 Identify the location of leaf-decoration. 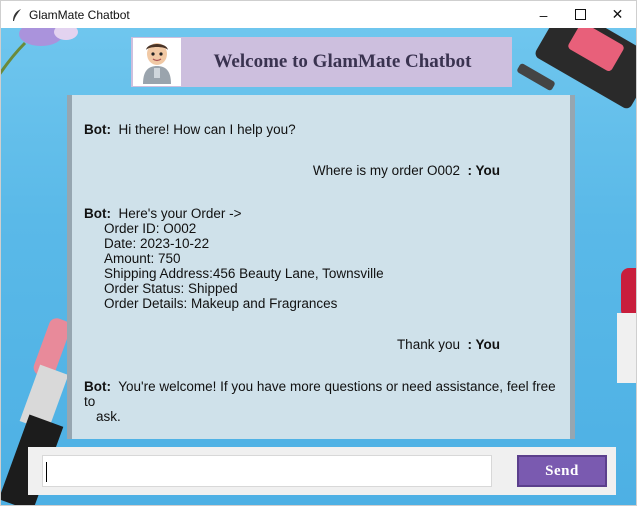
(14, 58).